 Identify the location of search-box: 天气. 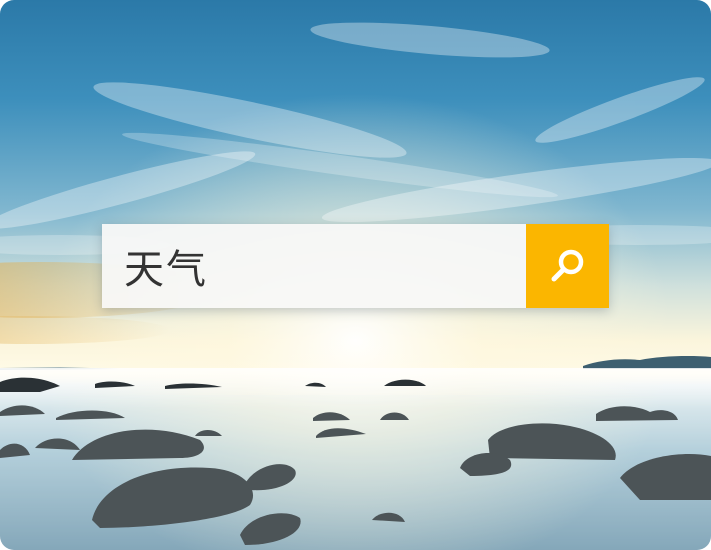
(355, 266).